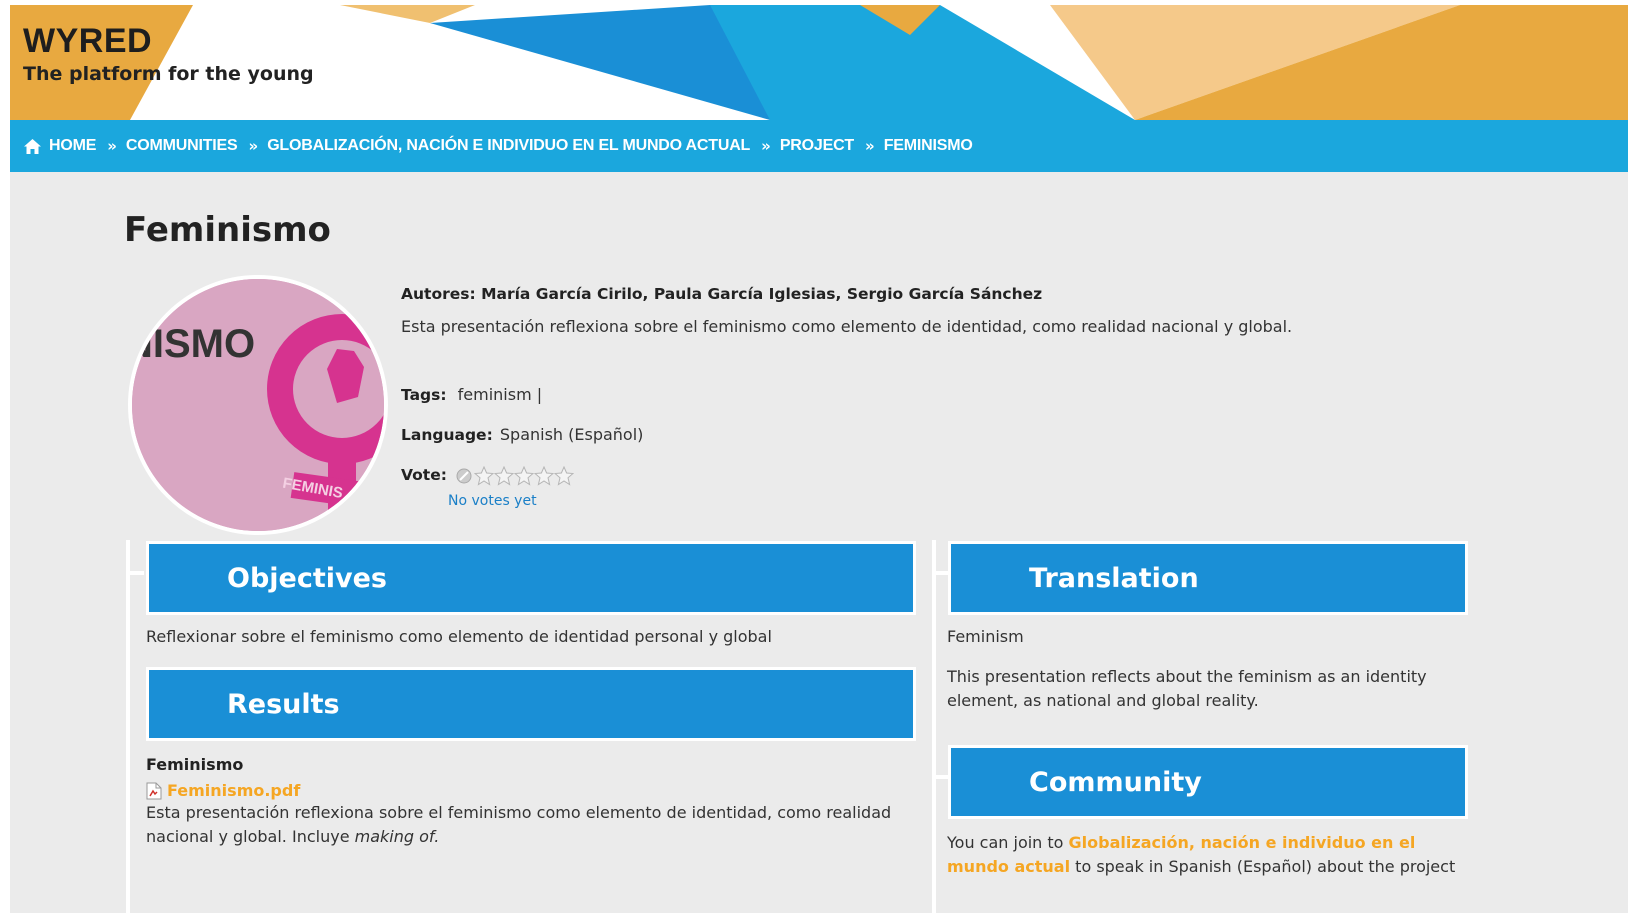 The height and width of the screenshot is (913, 1628). I want to click on language-label: Language:, so click(447, 435).